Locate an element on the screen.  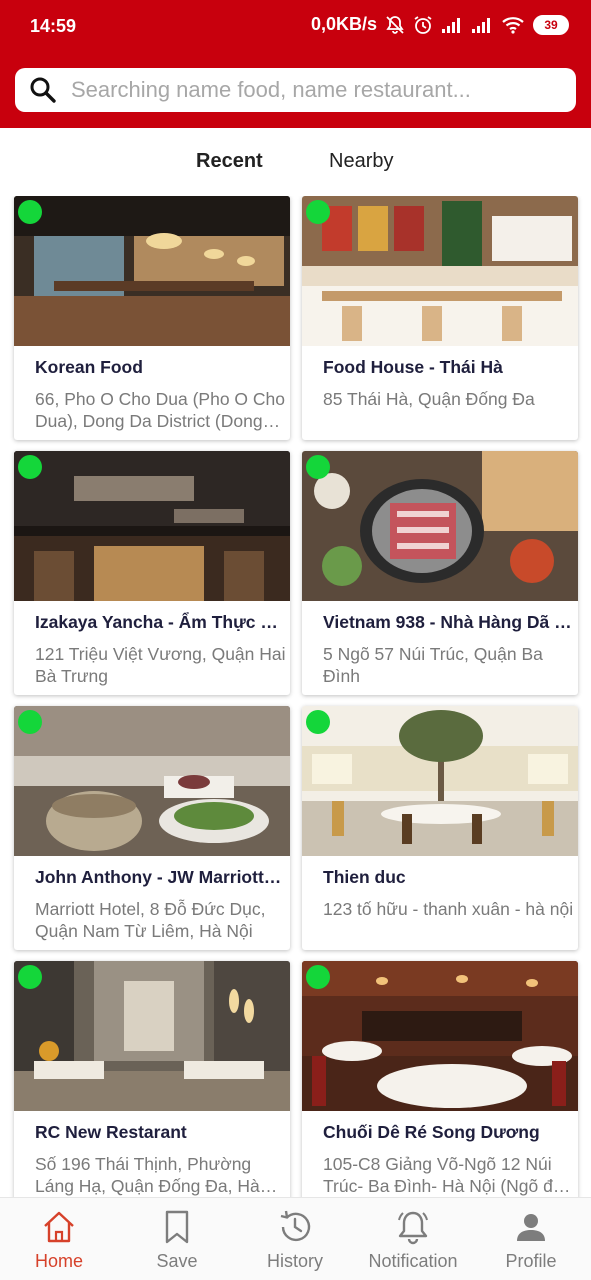
nav-label-notification: Notification is located at coordinates (413, 1261).